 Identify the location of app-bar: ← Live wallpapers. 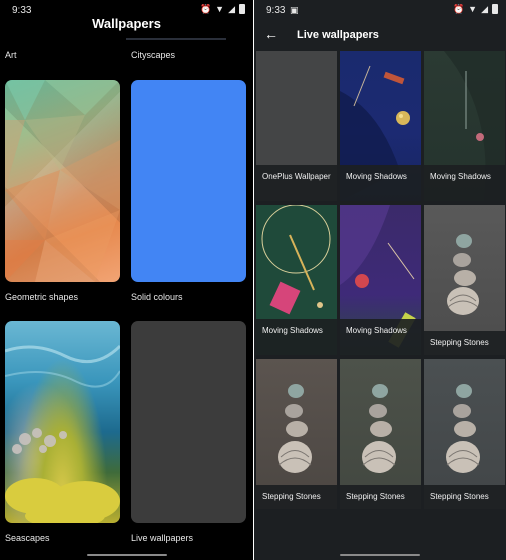
(380, 35).